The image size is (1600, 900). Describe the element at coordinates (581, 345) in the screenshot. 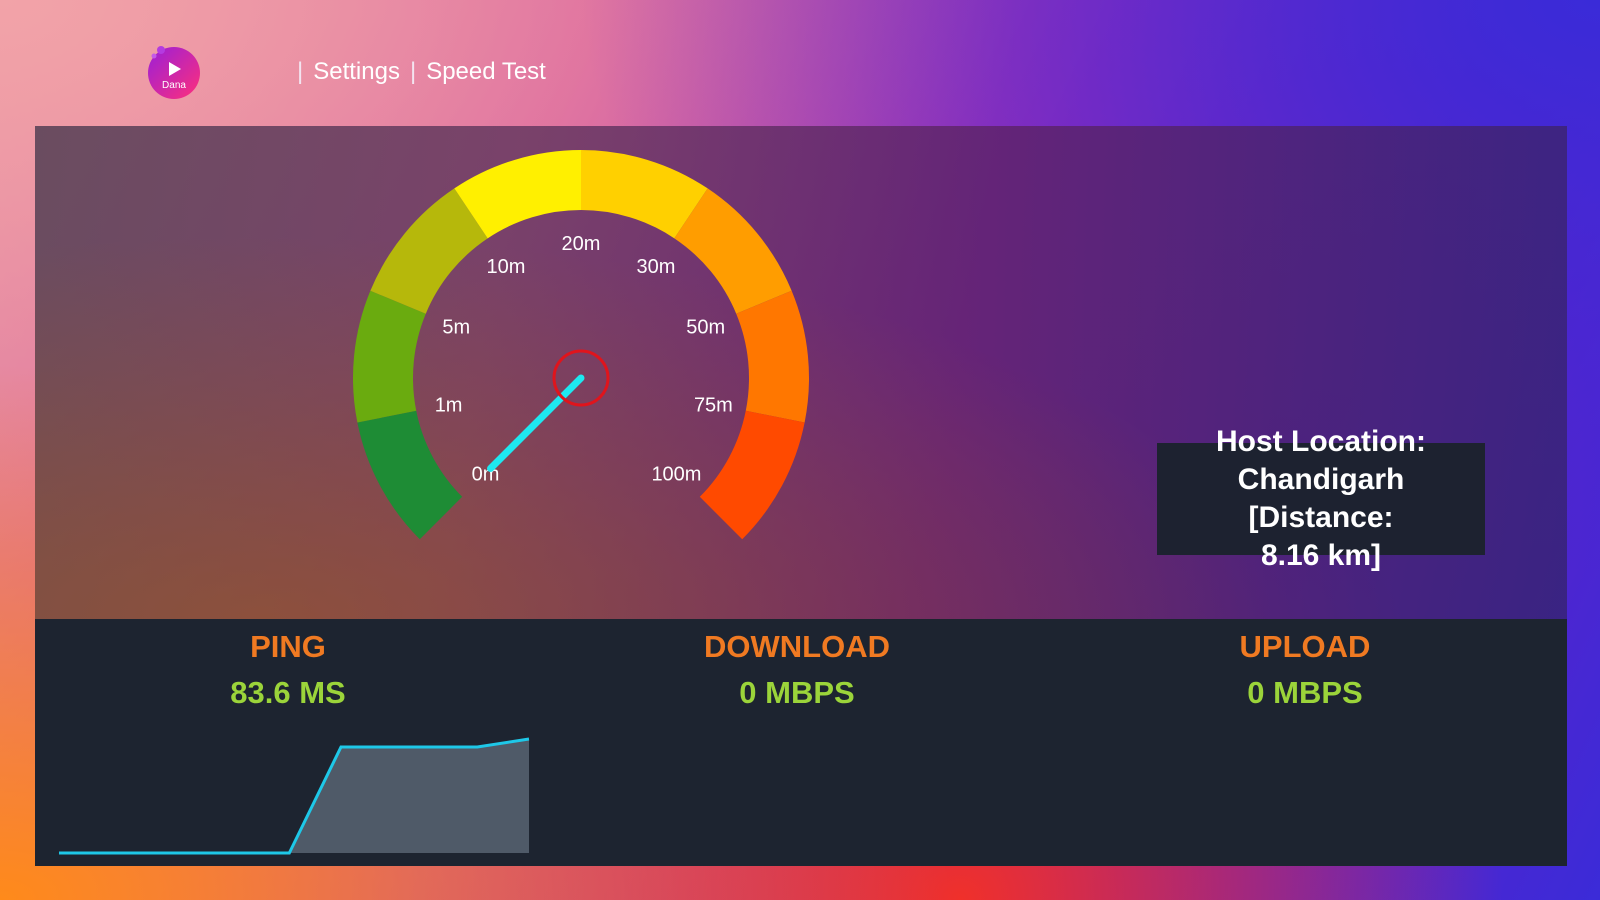

I see `speedometer-gauge: 0m1m5m10m20m30m50m75m100m` at that location.